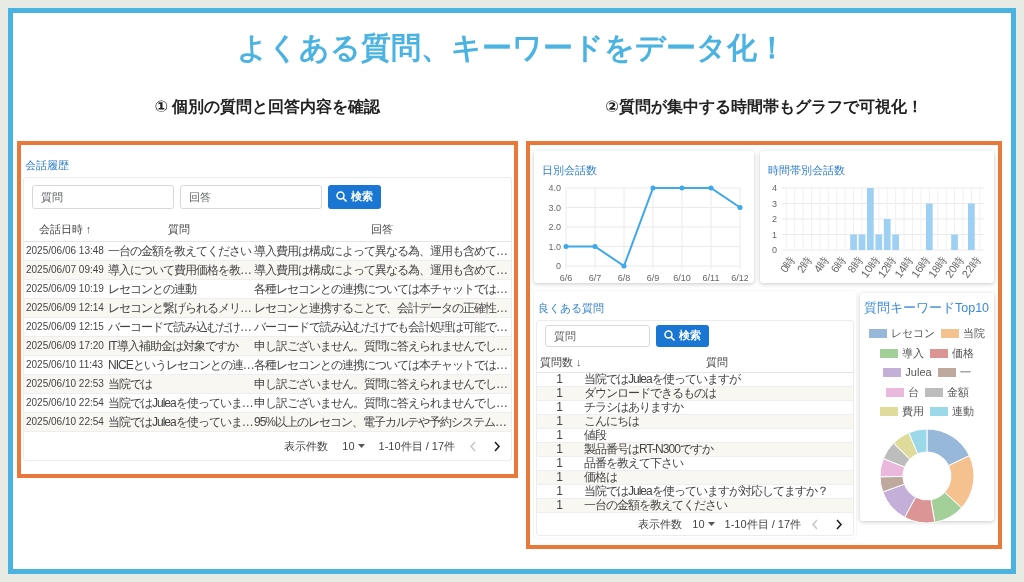  I want to click on page-title: よくある質問、キーワードをデータ化！, so click(512, 48).